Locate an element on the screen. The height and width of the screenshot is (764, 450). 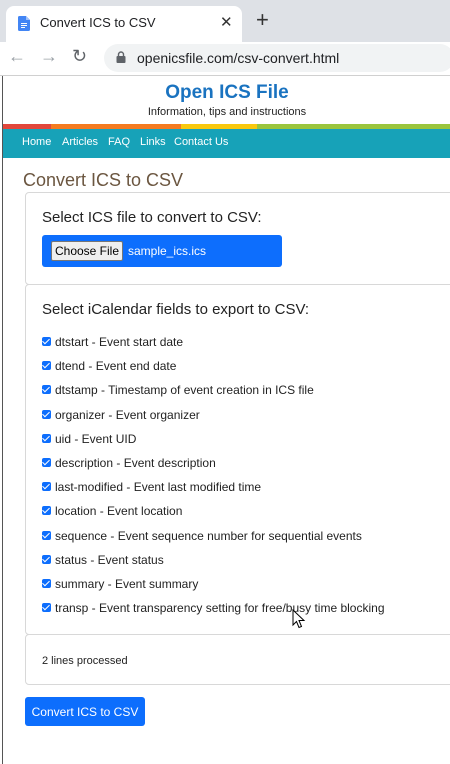
browser-toolbar: ← → ↻ openicsfile.com/csv-convert.html is located at coordinates (225, 59).